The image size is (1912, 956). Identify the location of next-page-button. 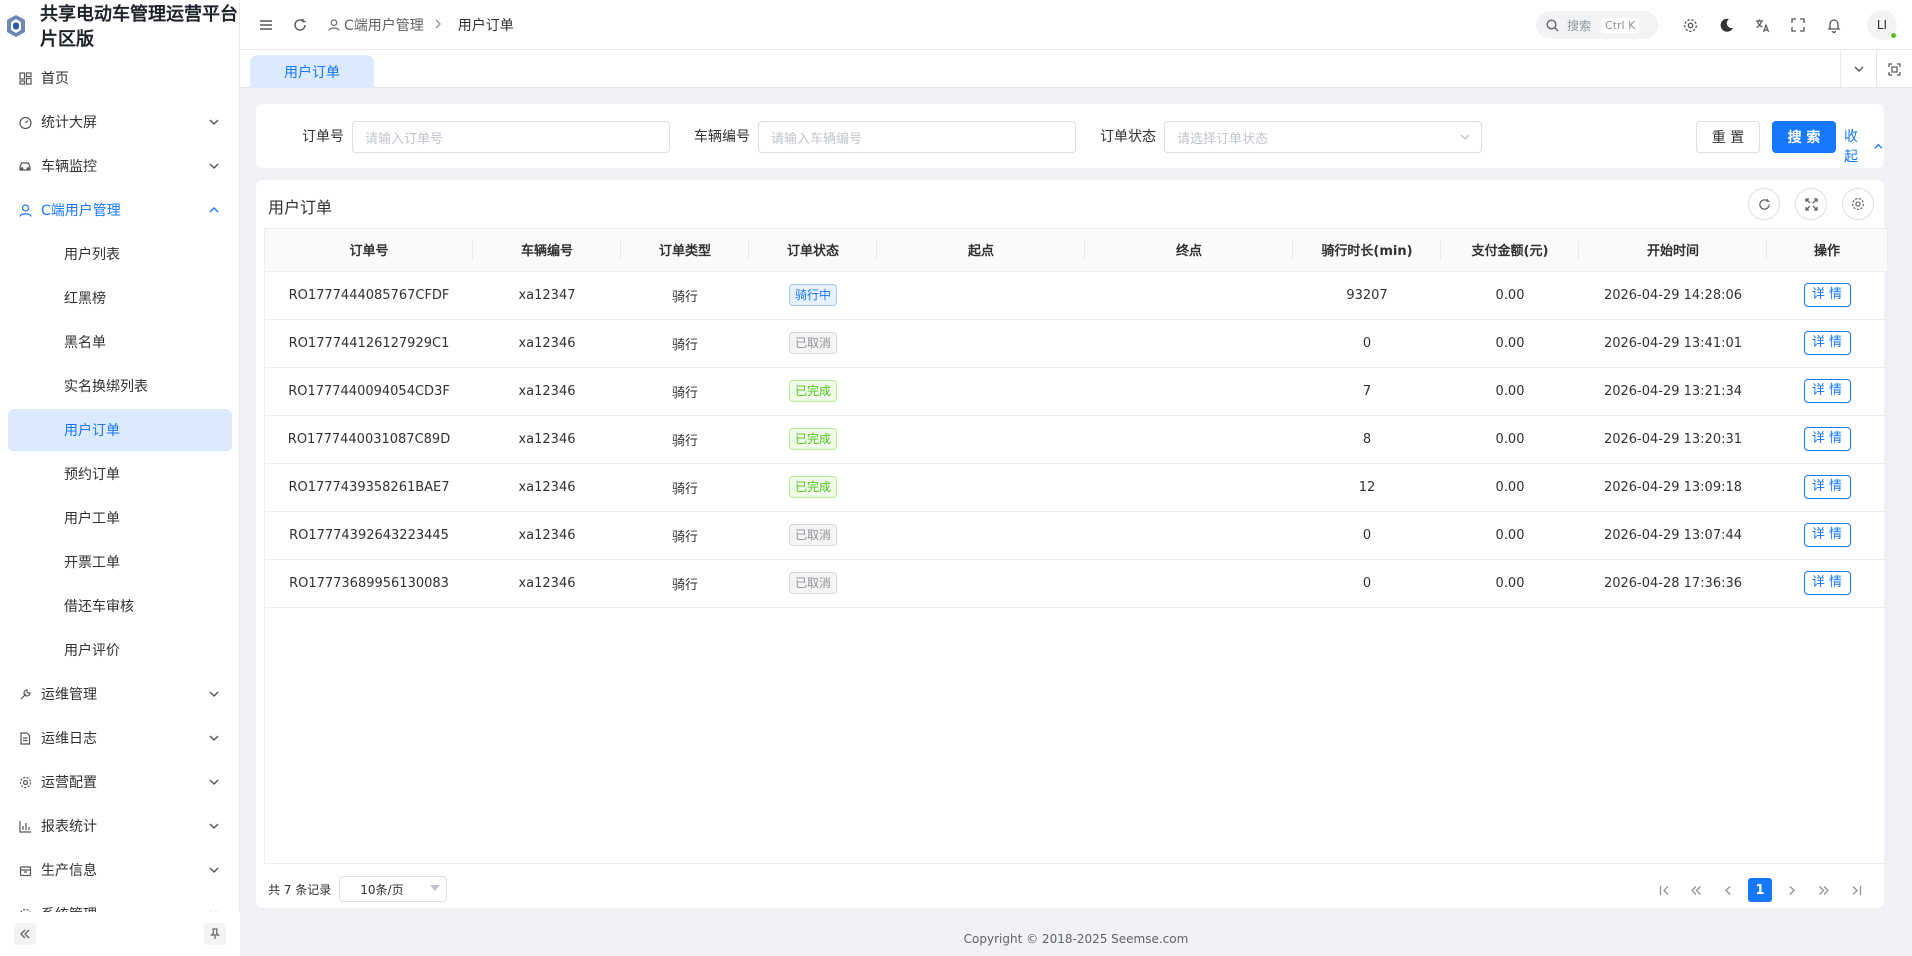
(1792, 890).